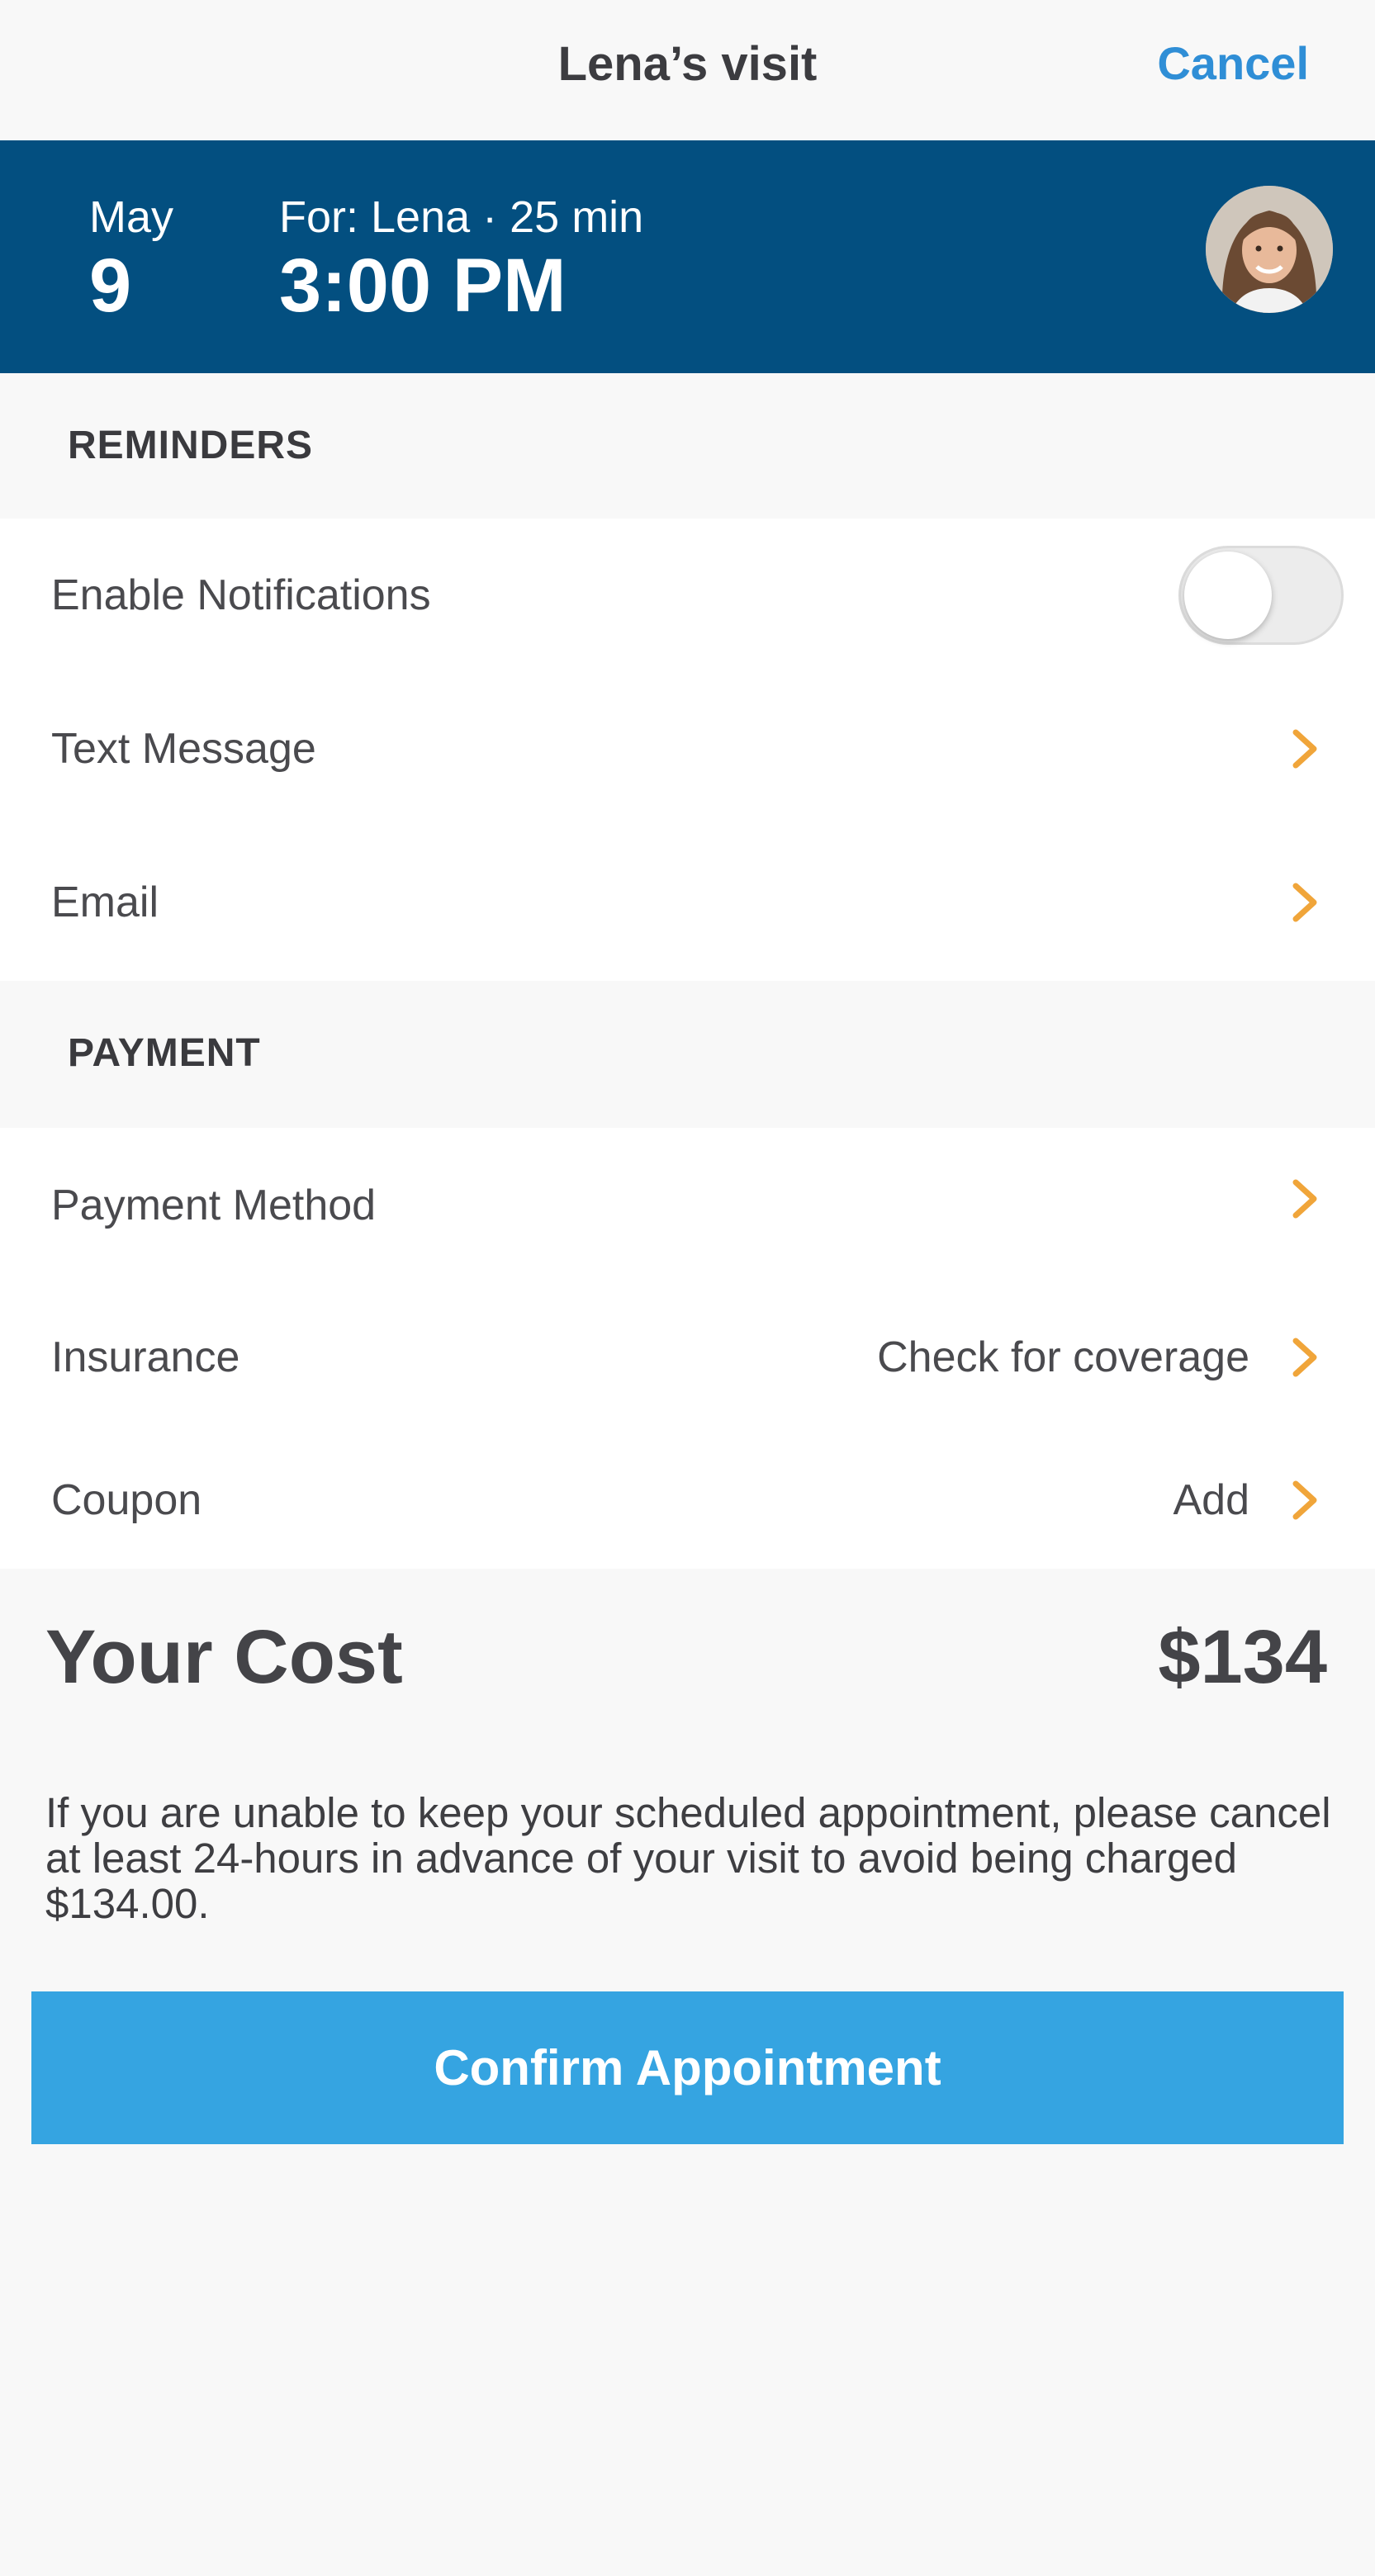 This screenshot has width=1375, height=2576. I want to click on appointment-month: May, so click(132, 217).